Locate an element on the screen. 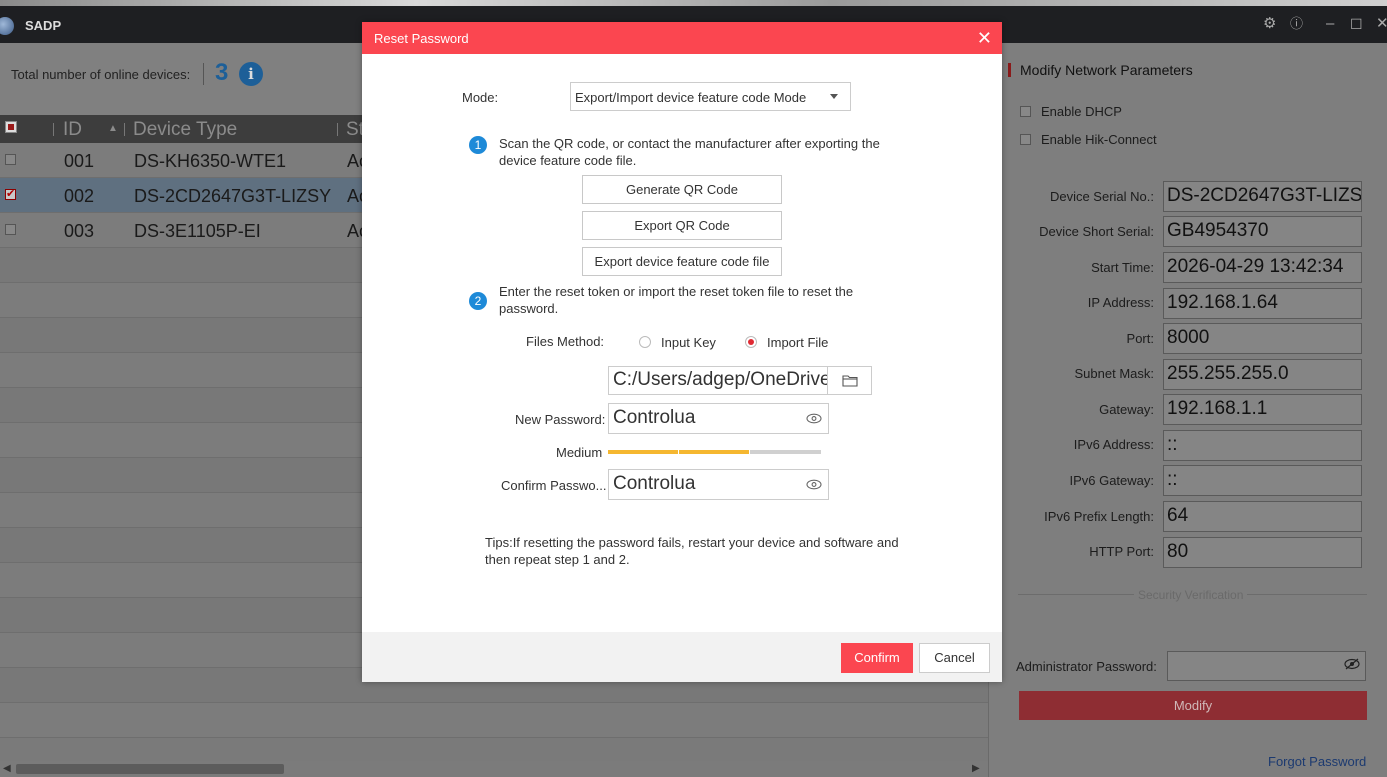 The image size is (1387, 777). enable-dhcp-checkbox: Enable DHCP is located at coordinates (1071, 111).